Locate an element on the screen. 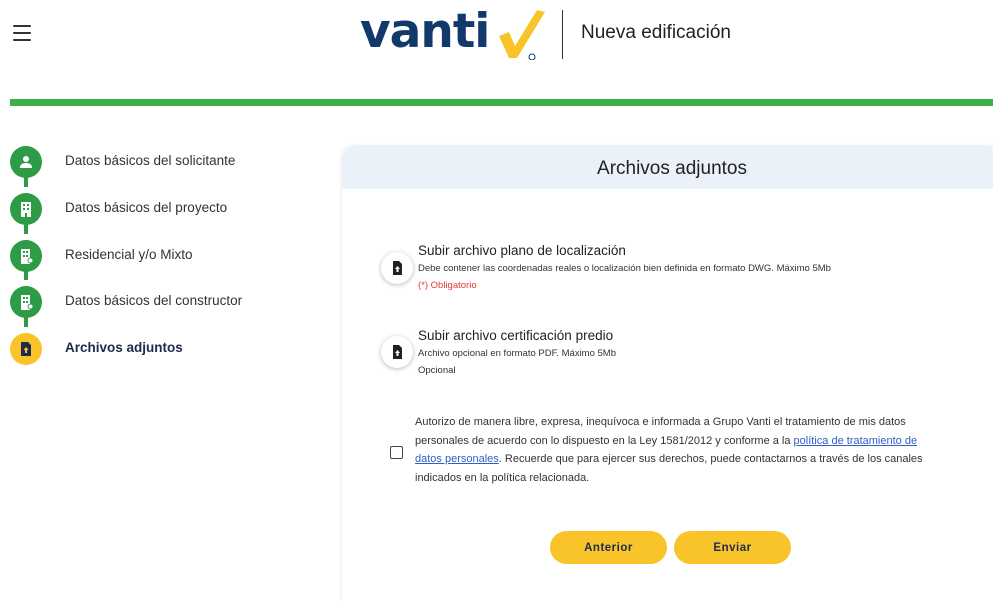  person-icon is located at coordinates (26, 162).